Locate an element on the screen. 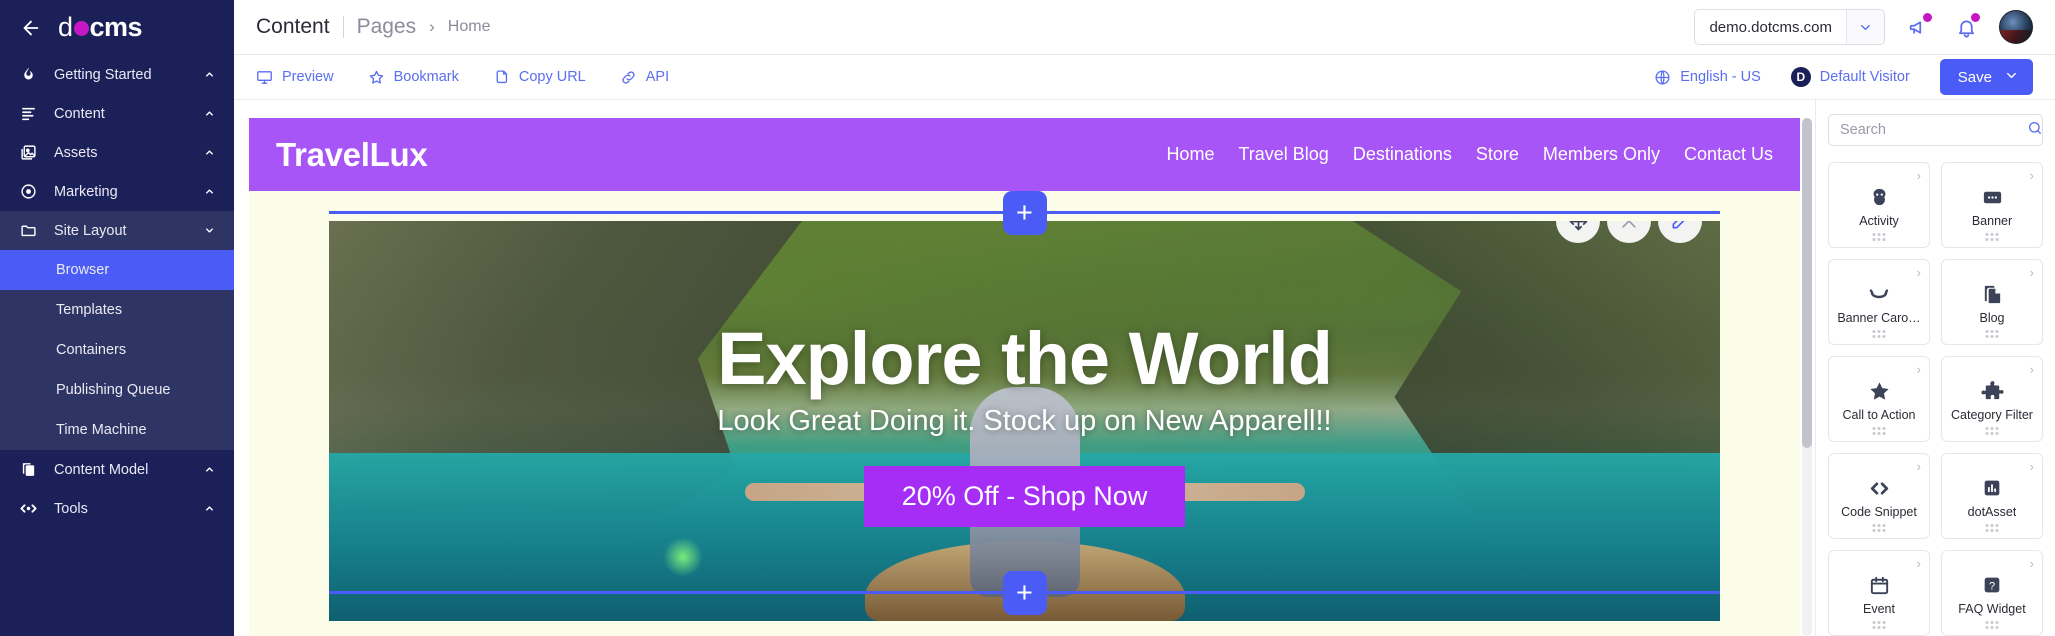  search-icon is located at coordinates (2035, 130).